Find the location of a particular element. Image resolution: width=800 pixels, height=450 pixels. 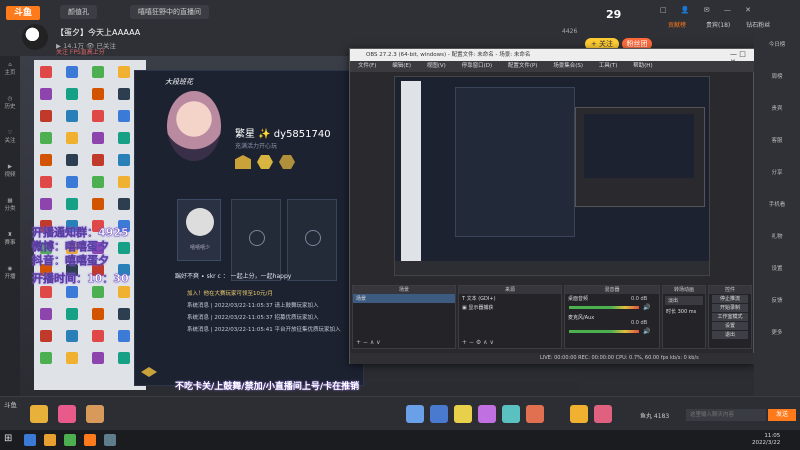

room-id: 4426 is located at coordinates (570, 31).